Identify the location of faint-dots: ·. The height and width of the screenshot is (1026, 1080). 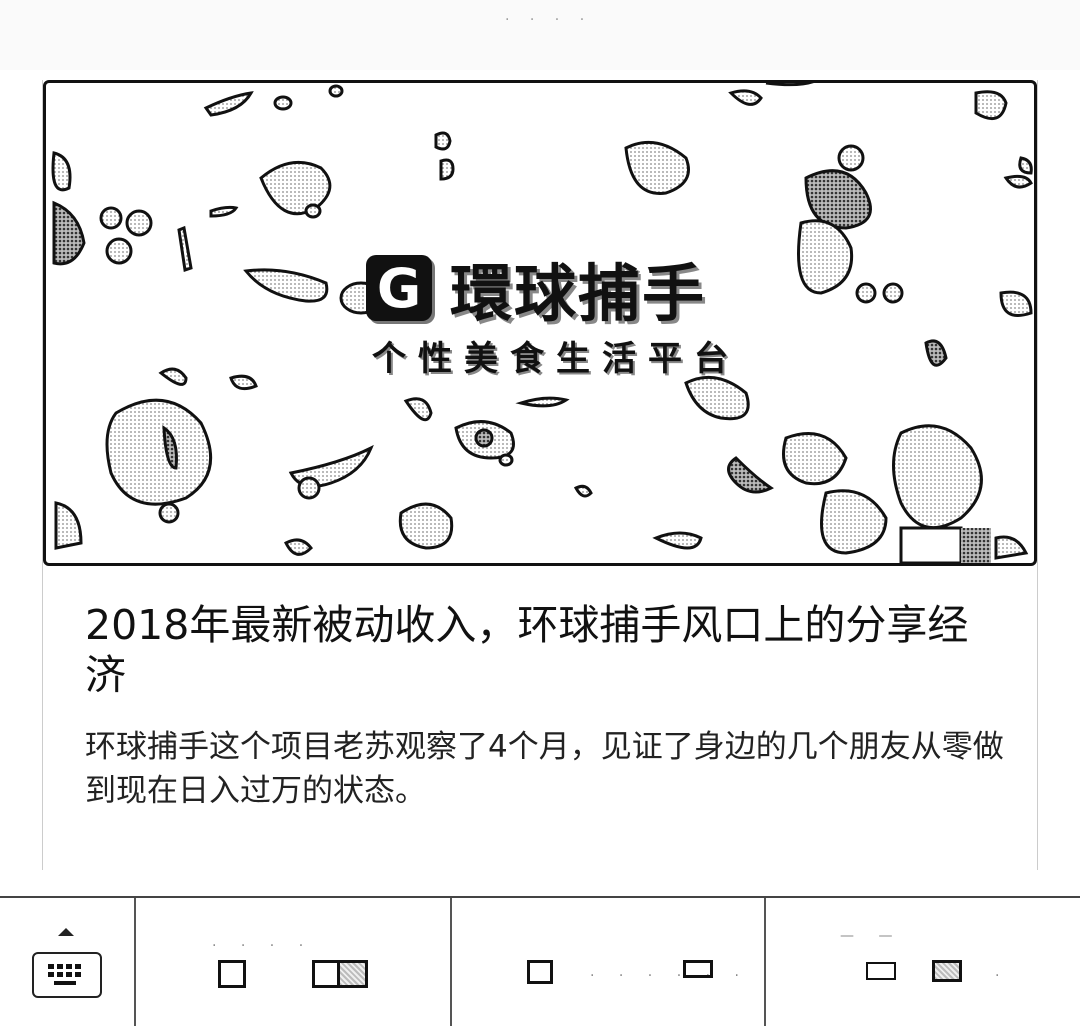
(1002, 976).